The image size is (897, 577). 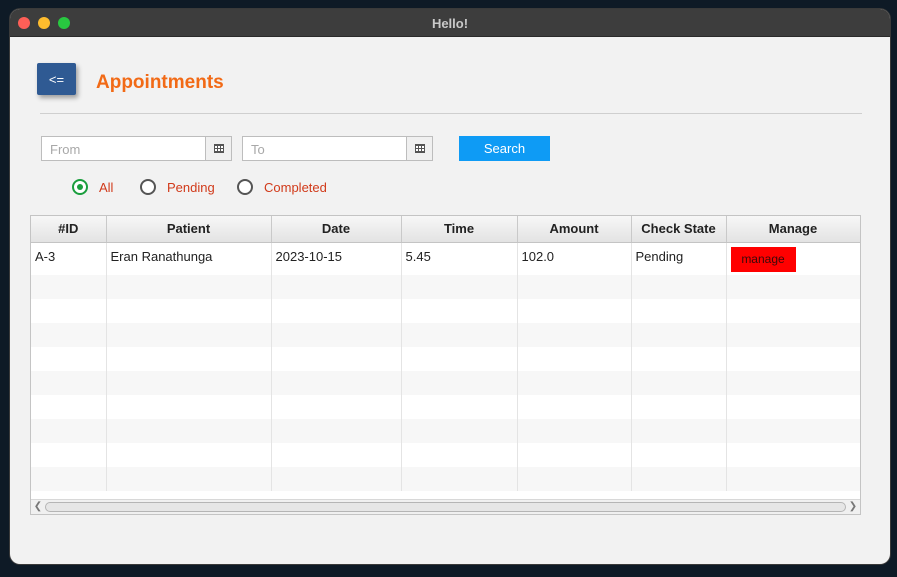 I want to click on manage-button: manage, so click(x=763, y=259).